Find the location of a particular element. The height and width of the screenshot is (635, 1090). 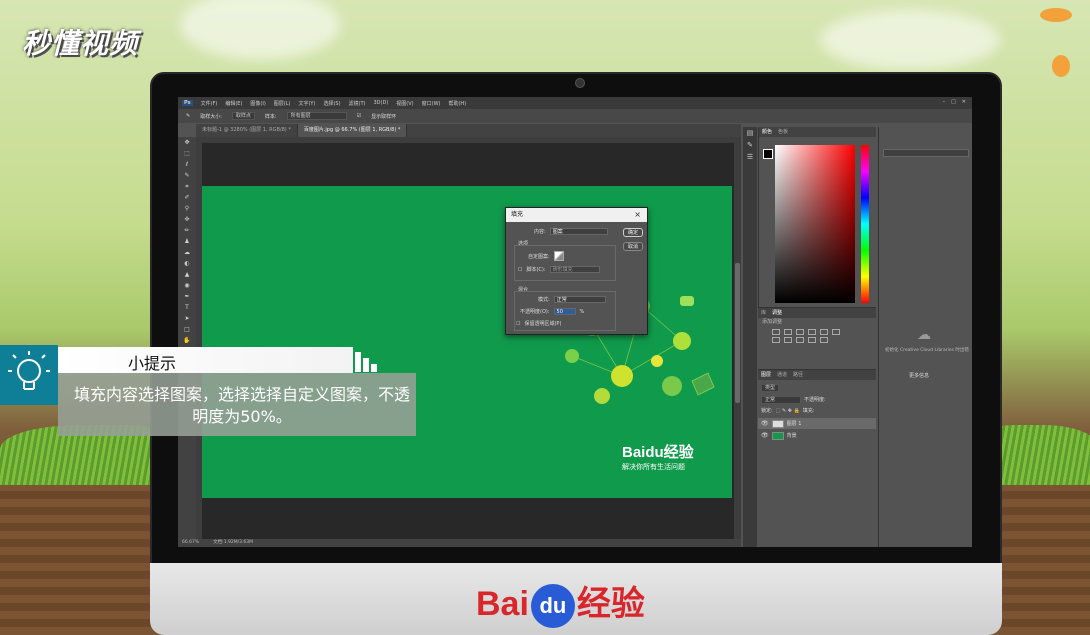

brightness-adjust-icon is located at coordinates (776, 332).